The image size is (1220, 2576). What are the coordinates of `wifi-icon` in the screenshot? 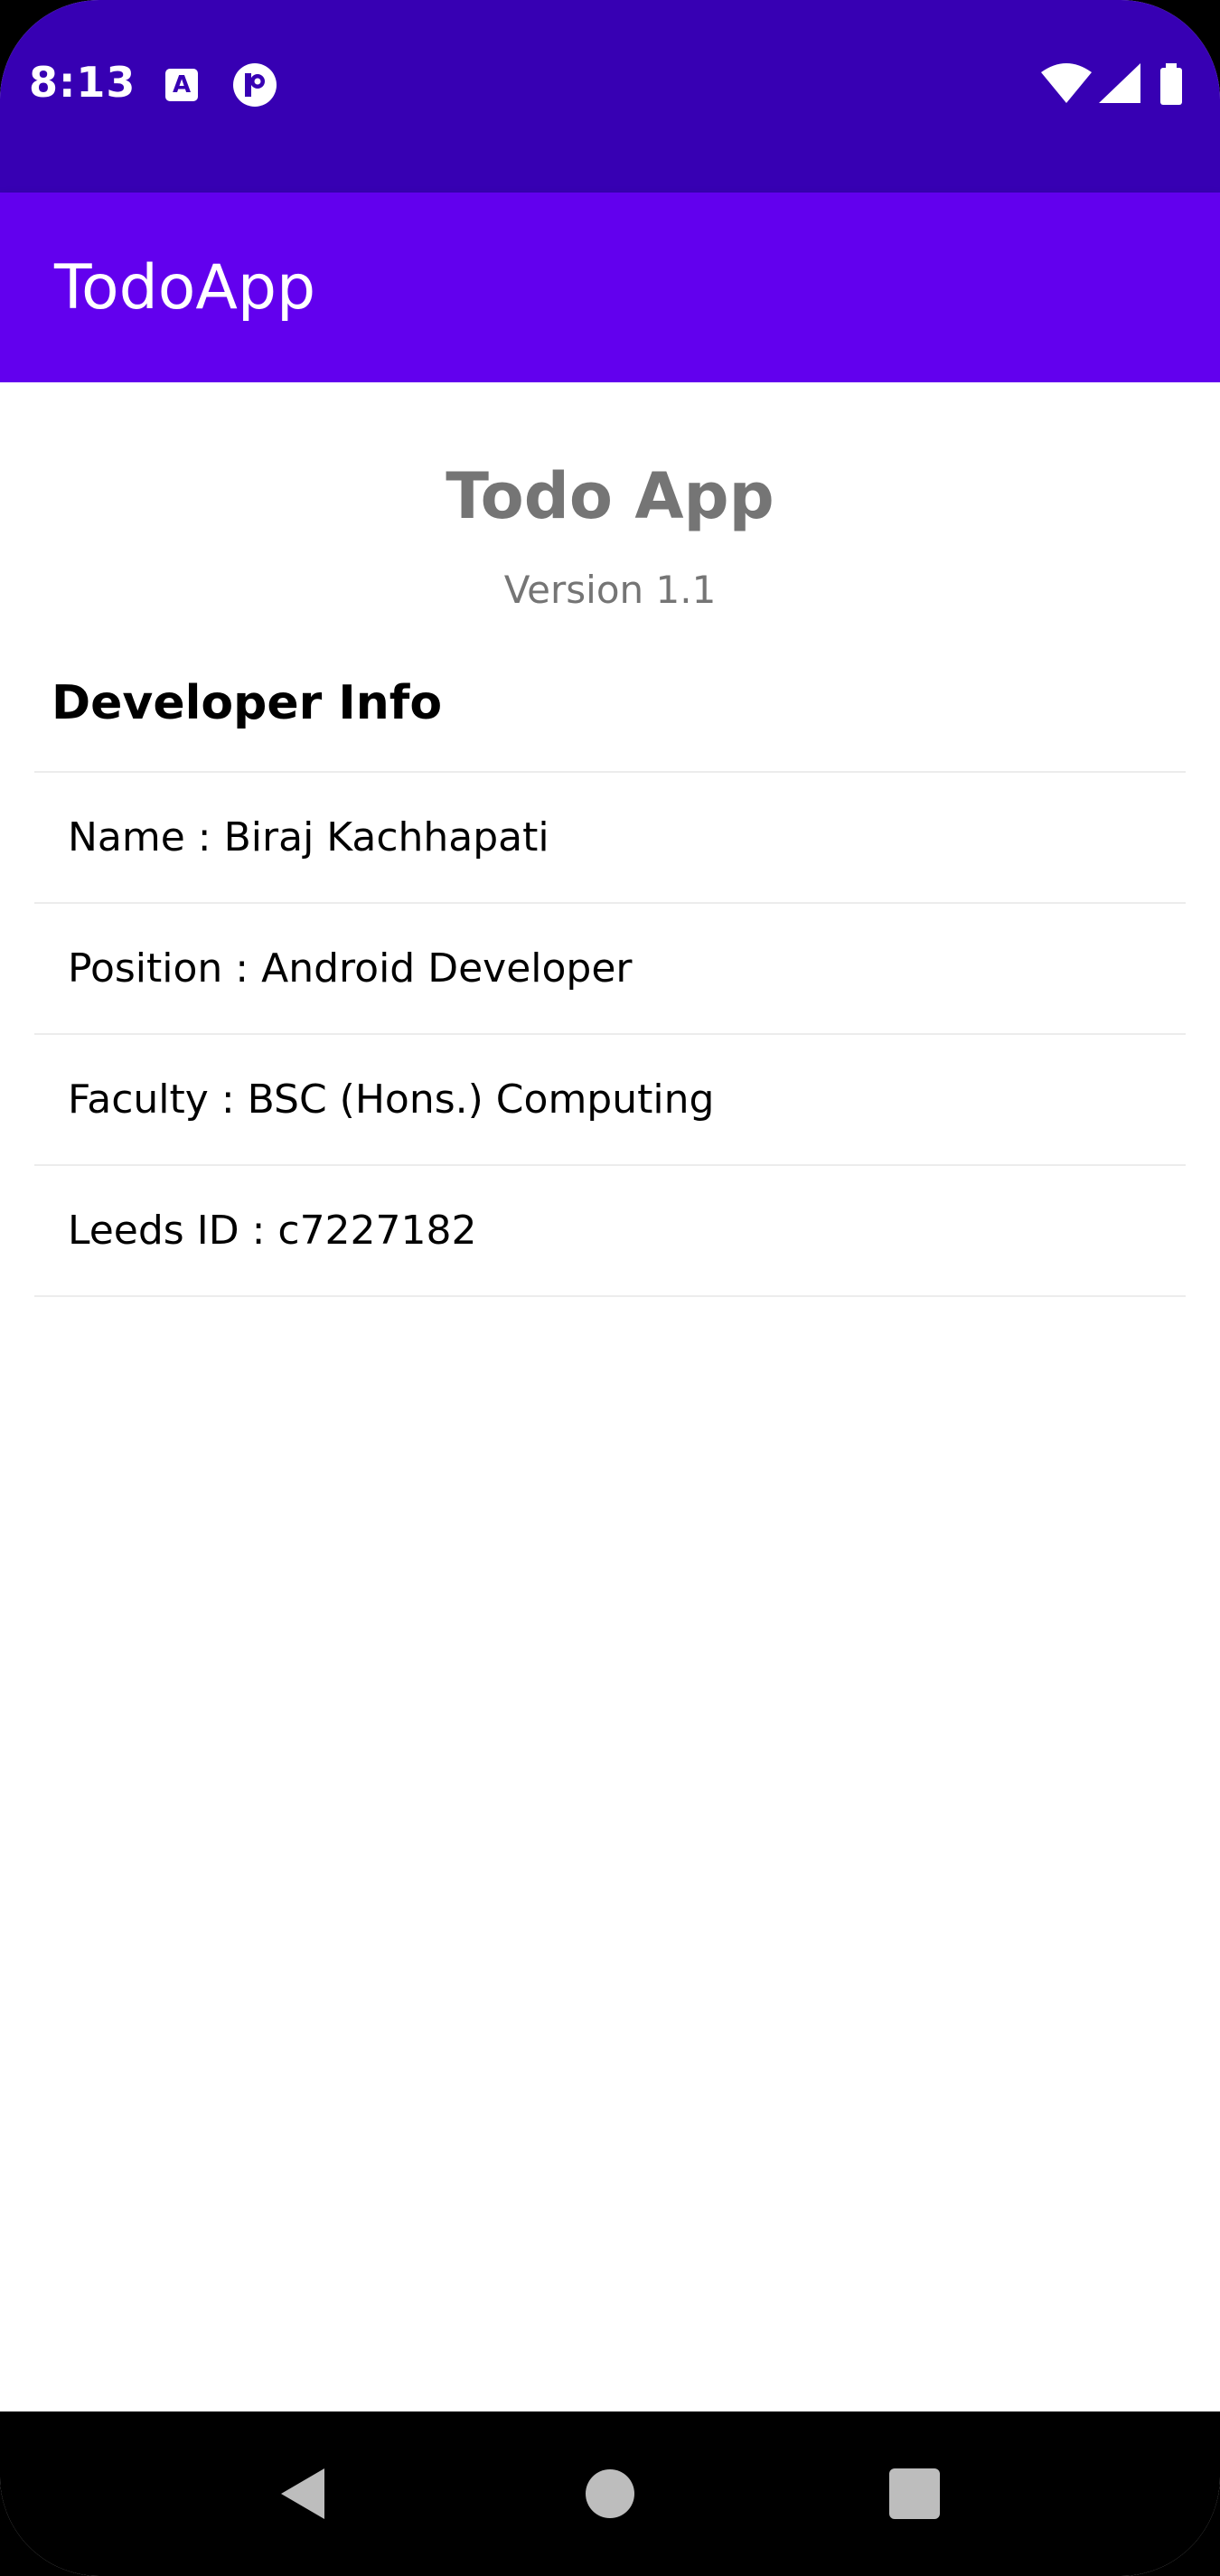 It's located at (1066, 83).